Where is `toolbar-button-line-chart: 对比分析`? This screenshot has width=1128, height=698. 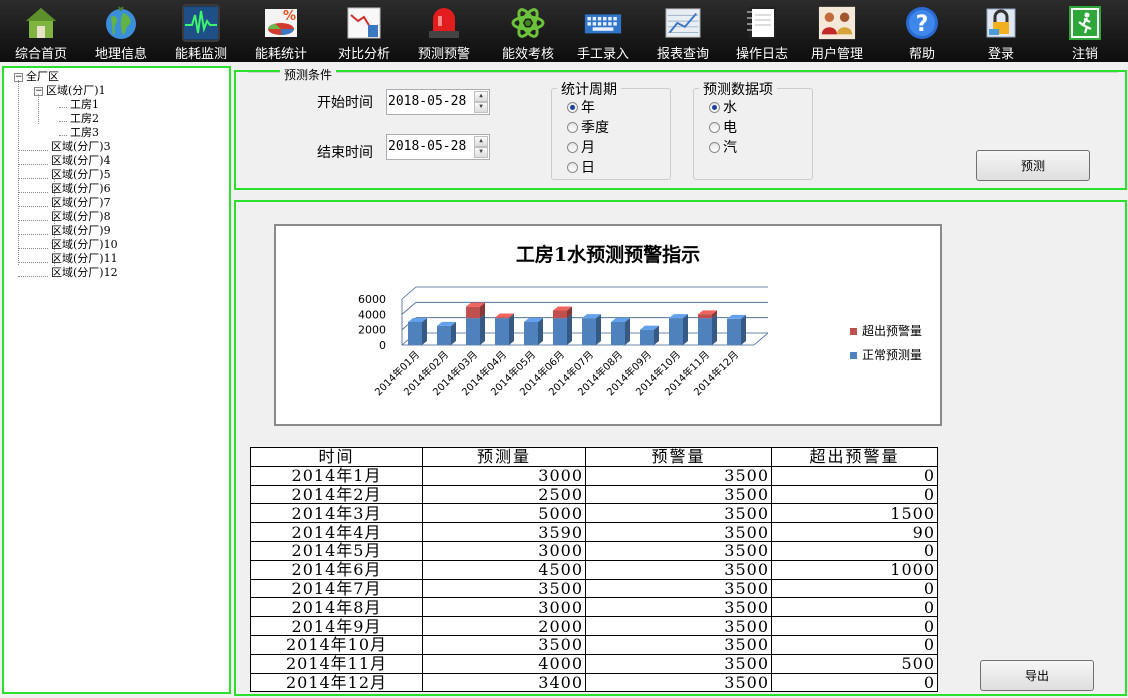
toolbar-button-line-chart: 对比分析 is located at coordinates (364, 31).